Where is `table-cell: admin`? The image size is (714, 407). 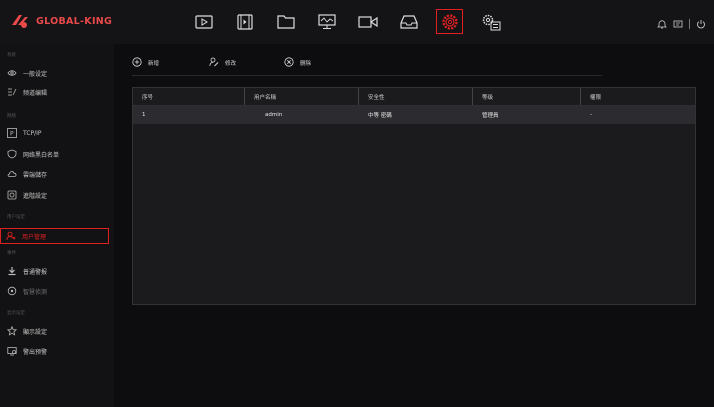
table-cell: admin is located at coordinates (274, 115).